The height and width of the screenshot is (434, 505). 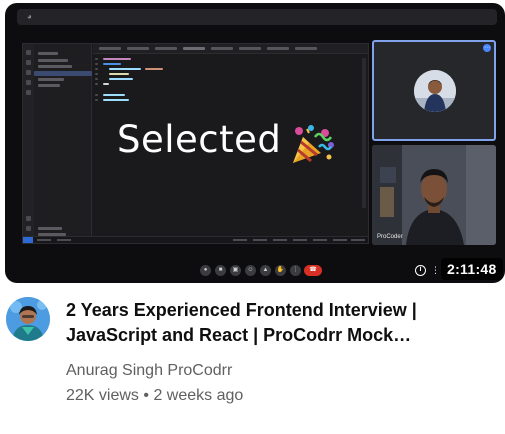 I want to click on video-title-line-1: 2 Years Experienced Frontend Interview |, so click(x=281, y=310).